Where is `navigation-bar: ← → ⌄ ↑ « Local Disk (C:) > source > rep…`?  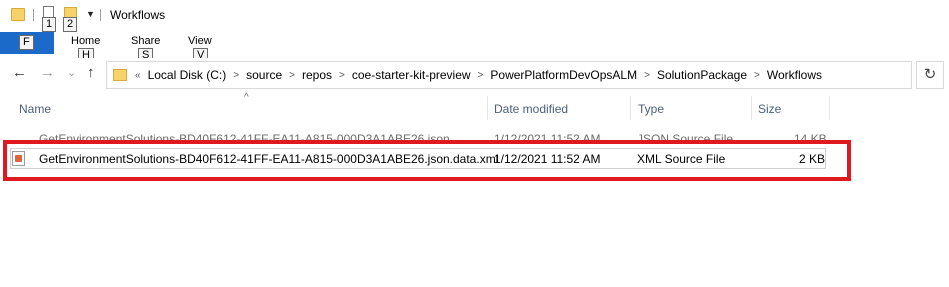 navigation-bar: ← → ⌄ ↑ « Local Disk (C:) > source > rep… is located at coordinates (474, 75).